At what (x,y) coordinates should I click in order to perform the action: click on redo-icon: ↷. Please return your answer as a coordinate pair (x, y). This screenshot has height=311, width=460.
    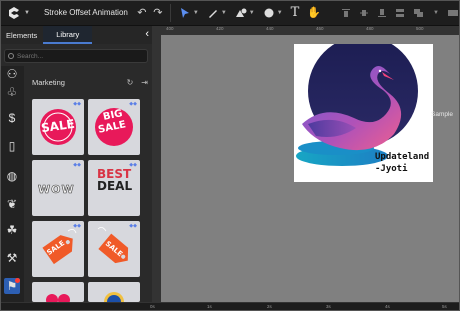
    Looking at the image, I should click on (158, 12).